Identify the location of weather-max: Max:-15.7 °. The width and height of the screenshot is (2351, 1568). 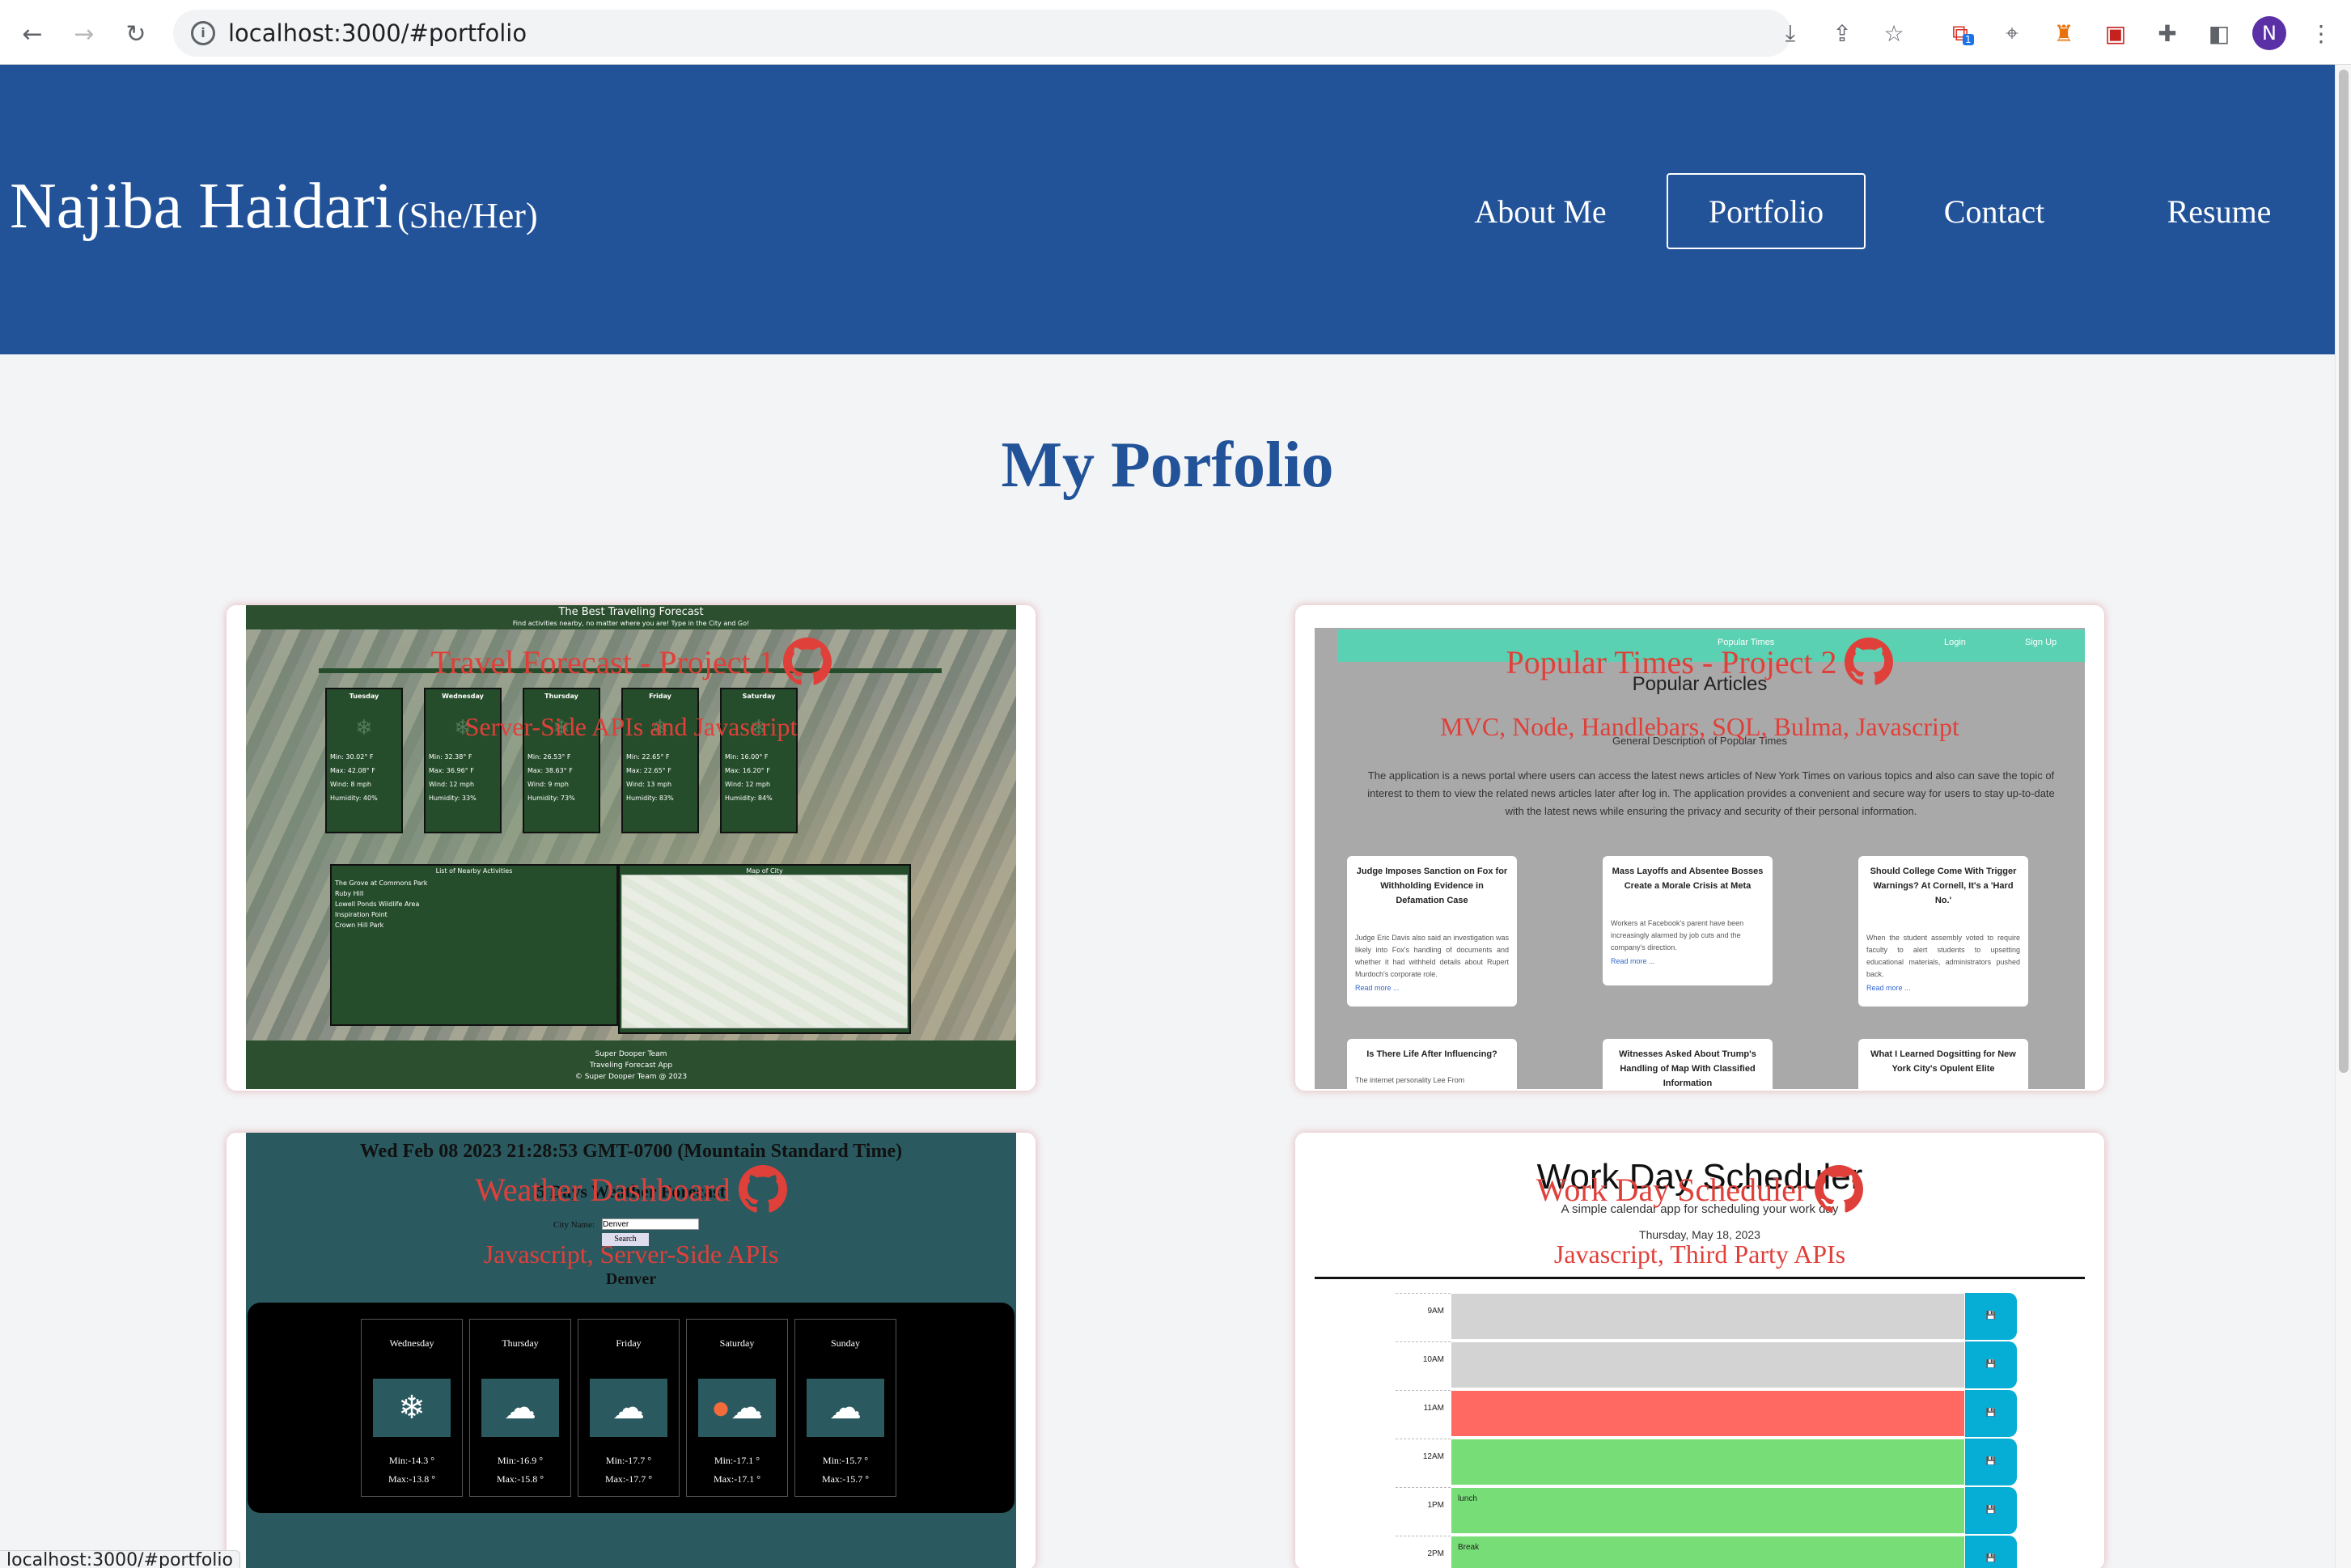
(845, 1479).